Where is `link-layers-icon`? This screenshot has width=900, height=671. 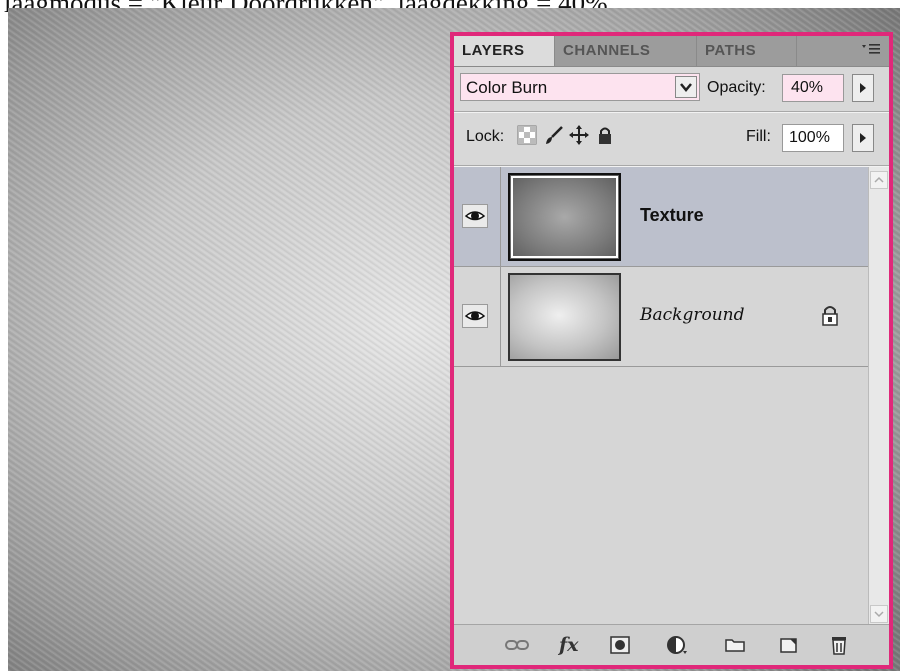
link-layers-icon is located at coordinates (517, 645).